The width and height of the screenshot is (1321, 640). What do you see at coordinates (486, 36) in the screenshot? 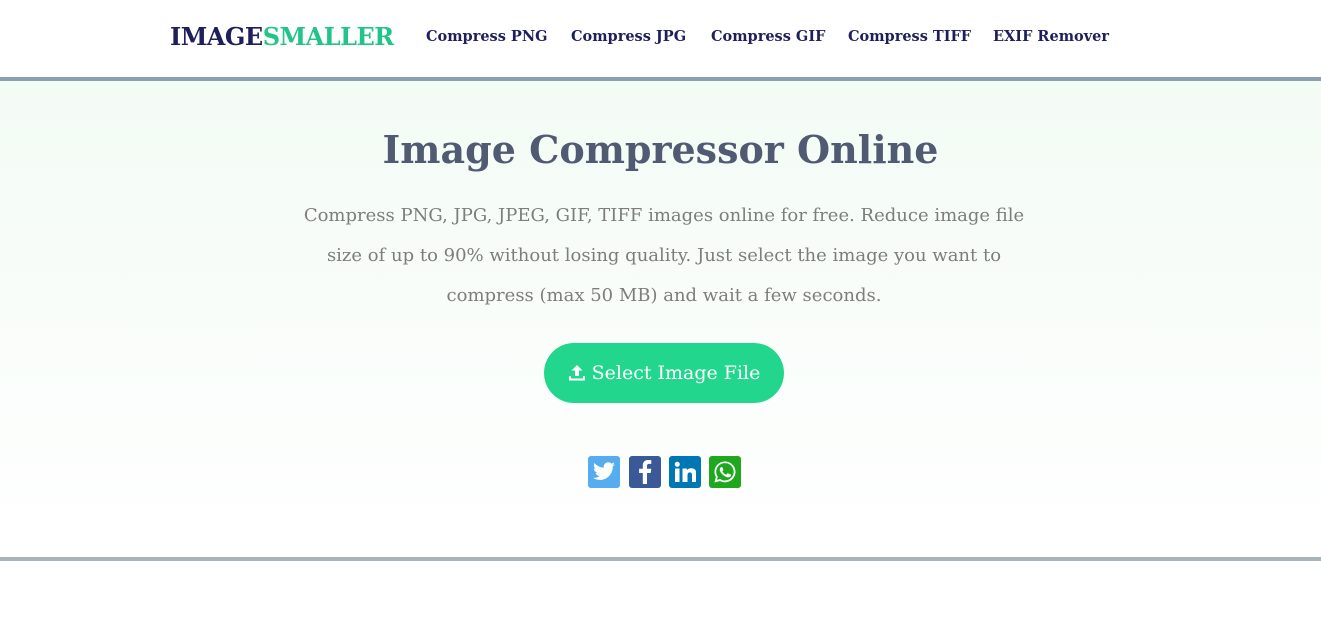
I see `nav-compress-png: Compress PNG` at bounding box center [486, 36].